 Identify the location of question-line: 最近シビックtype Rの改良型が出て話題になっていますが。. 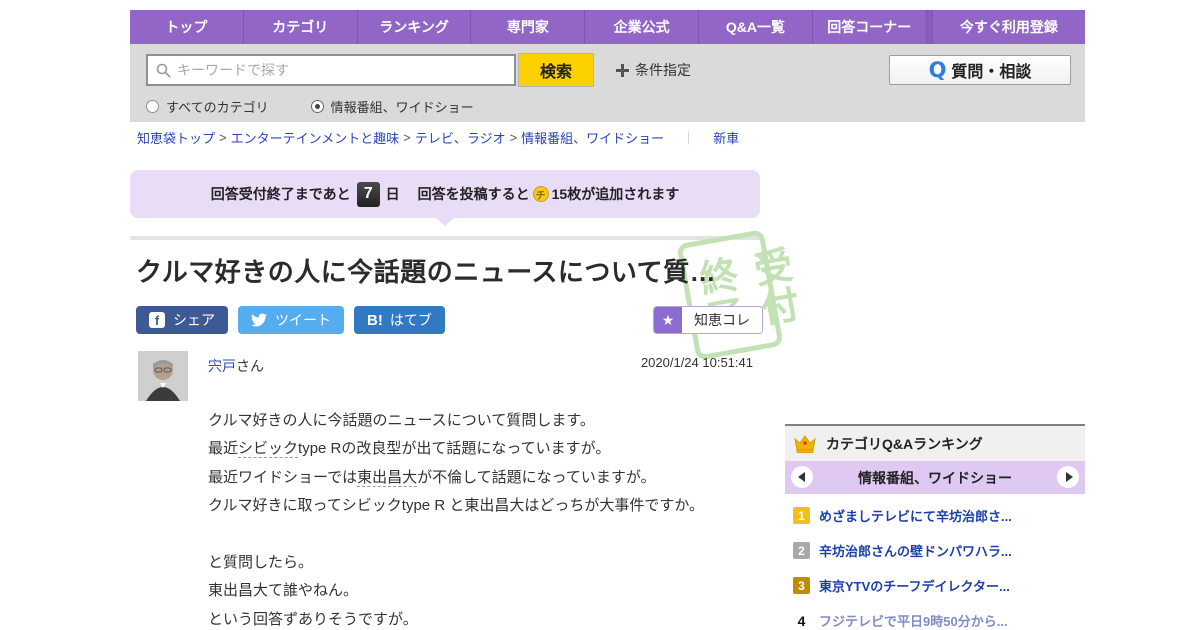
(486, 449).